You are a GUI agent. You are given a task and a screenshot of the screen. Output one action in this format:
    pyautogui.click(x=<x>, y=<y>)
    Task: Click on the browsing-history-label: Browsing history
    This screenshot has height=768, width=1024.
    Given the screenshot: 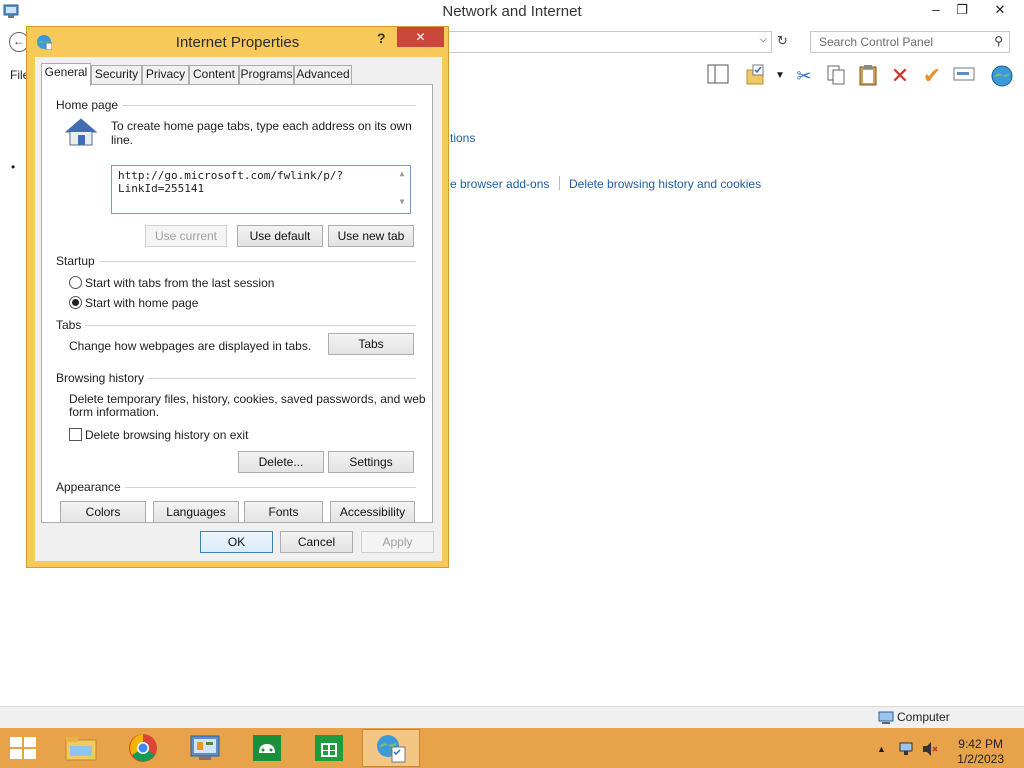 What is the action you would take?
    pyautogui.click(x=102, y=378)
    